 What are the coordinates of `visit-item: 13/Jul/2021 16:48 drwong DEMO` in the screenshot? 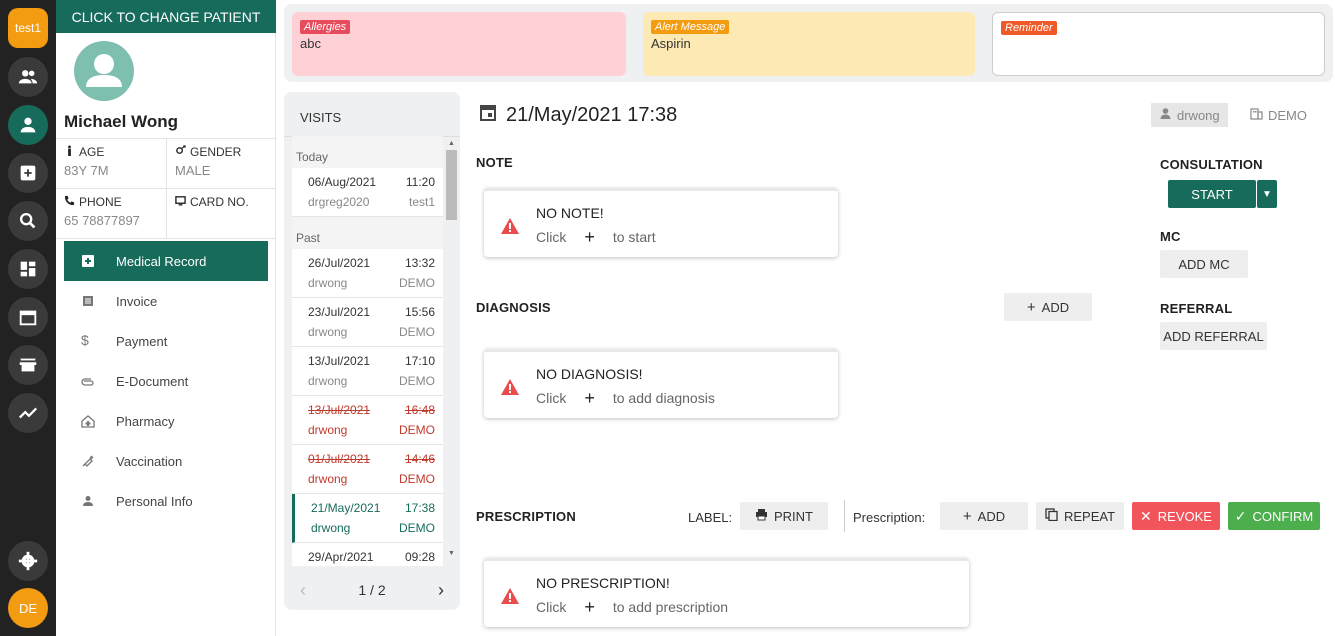 It's located at (367, 420).